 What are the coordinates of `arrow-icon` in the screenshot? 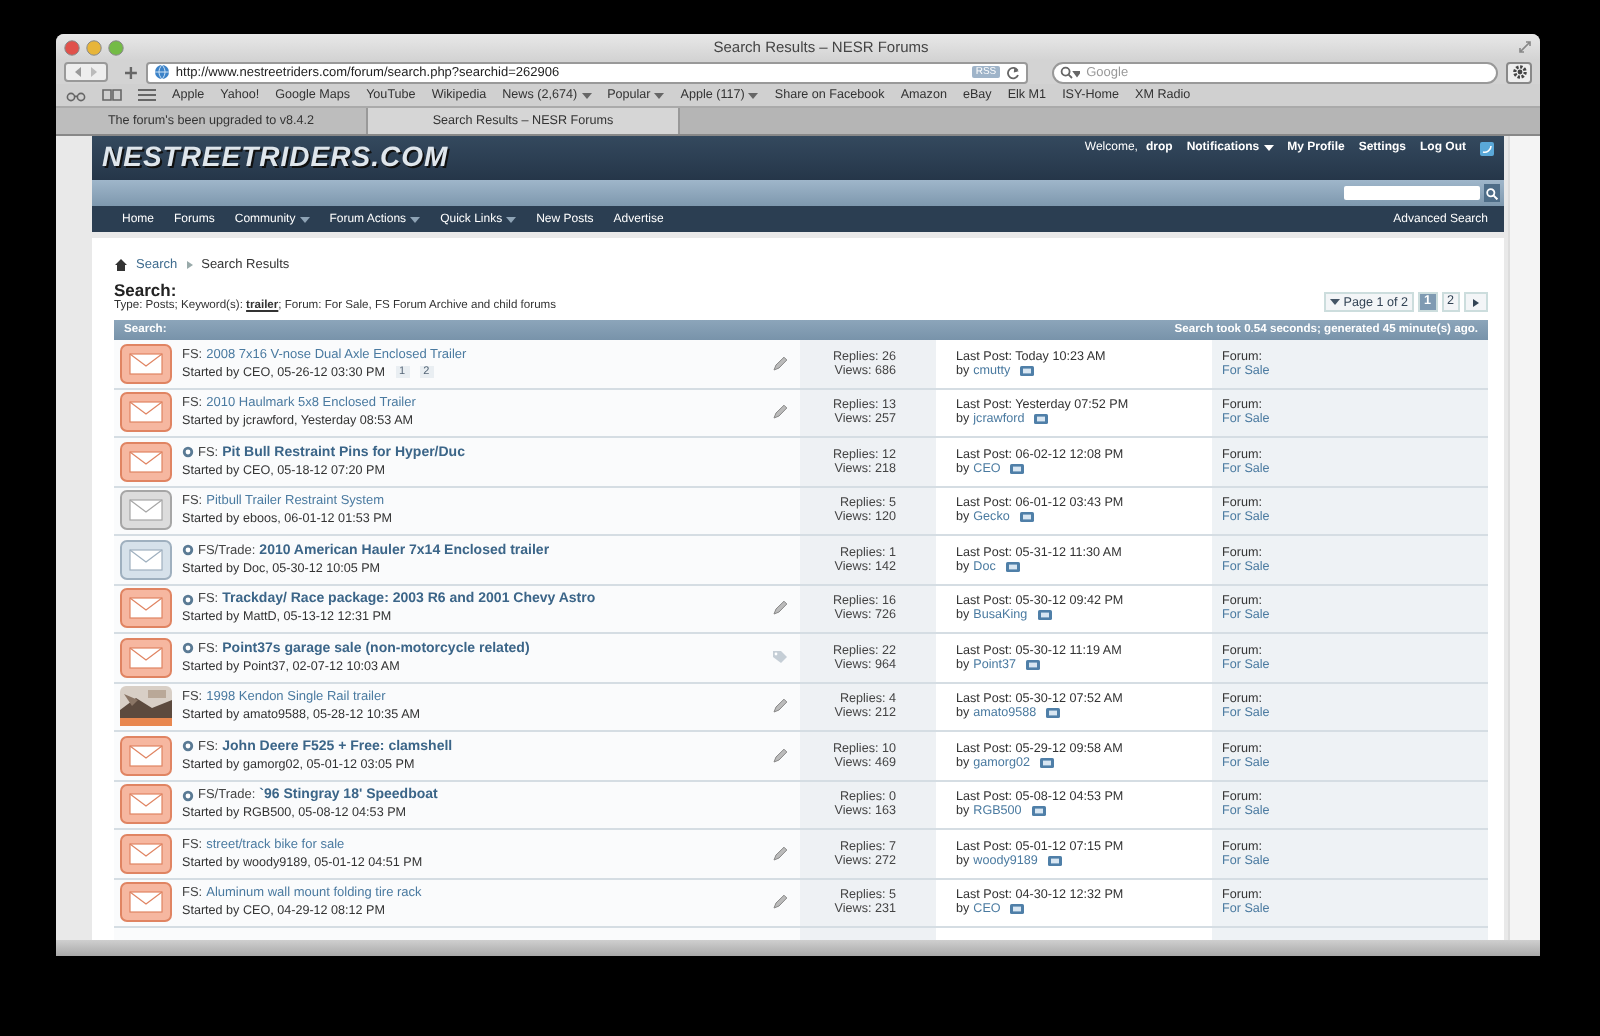 It's located at (1476, 302).